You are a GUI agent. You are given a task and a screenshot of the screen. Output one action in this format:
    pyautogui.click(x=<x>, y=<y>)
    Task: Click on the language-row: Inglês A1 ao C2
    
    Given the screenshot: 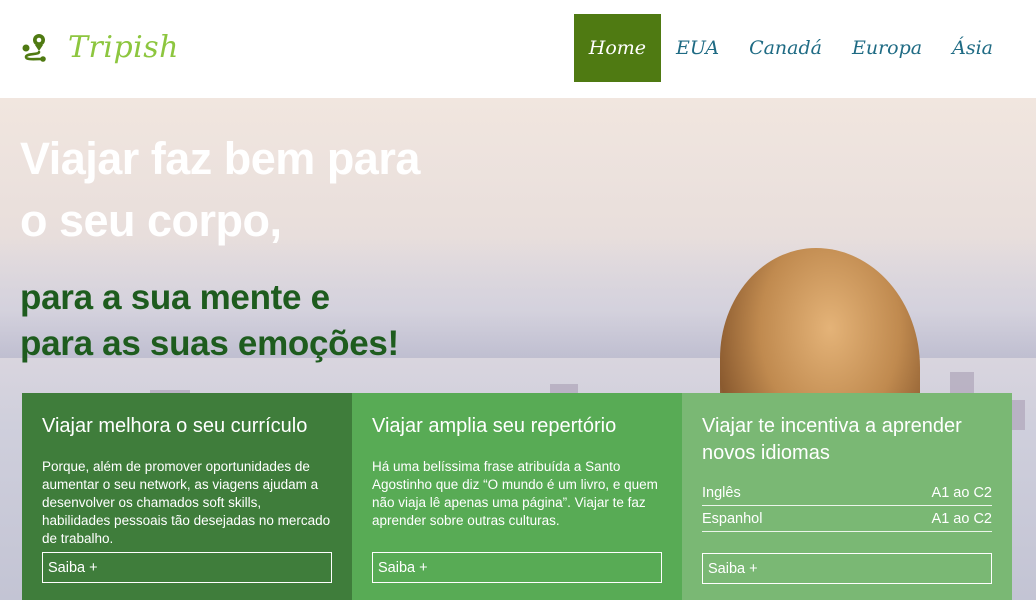 What is the action you would take?
    pyautogui.click(x=847, y=494)
    